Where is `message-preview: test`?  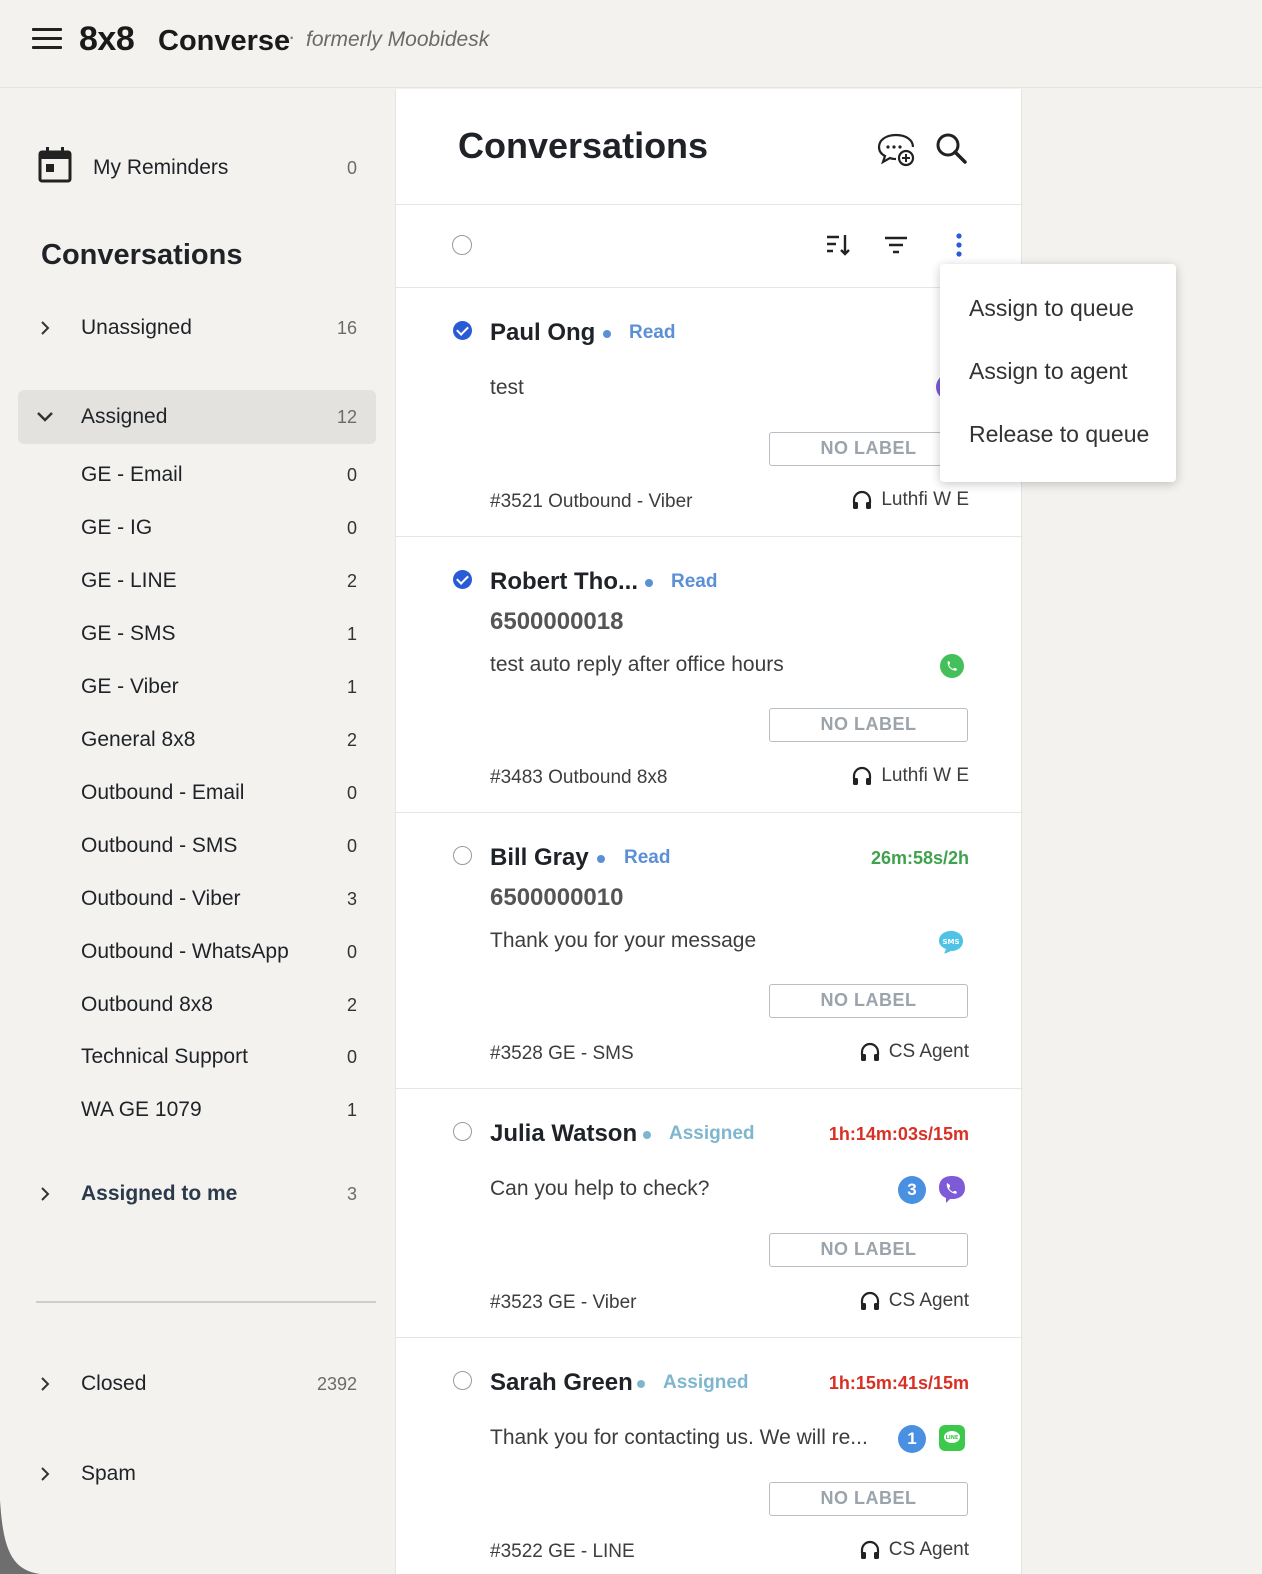
message-preview: test is located at coordinates (507, 387).